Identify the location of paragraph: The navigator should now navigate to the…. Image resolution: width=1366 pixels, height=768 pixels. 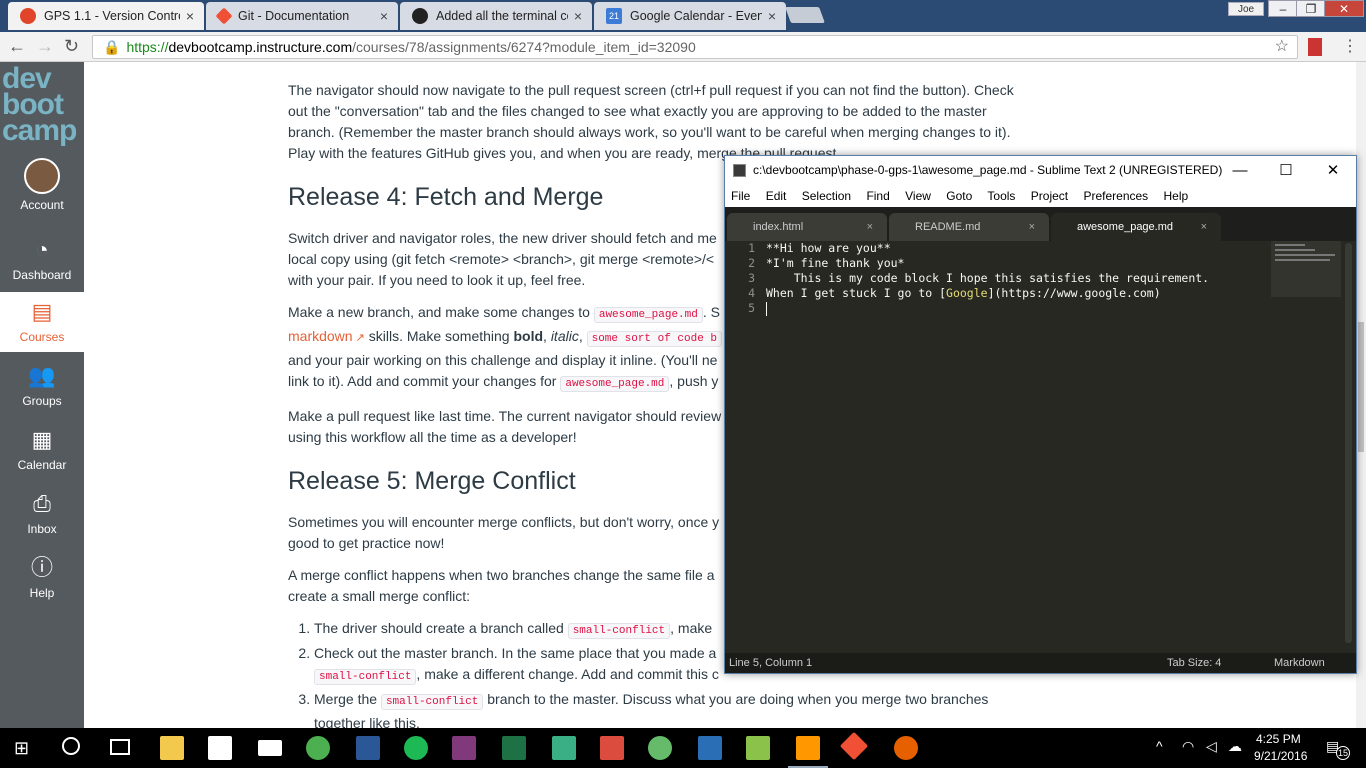
(651, 121).